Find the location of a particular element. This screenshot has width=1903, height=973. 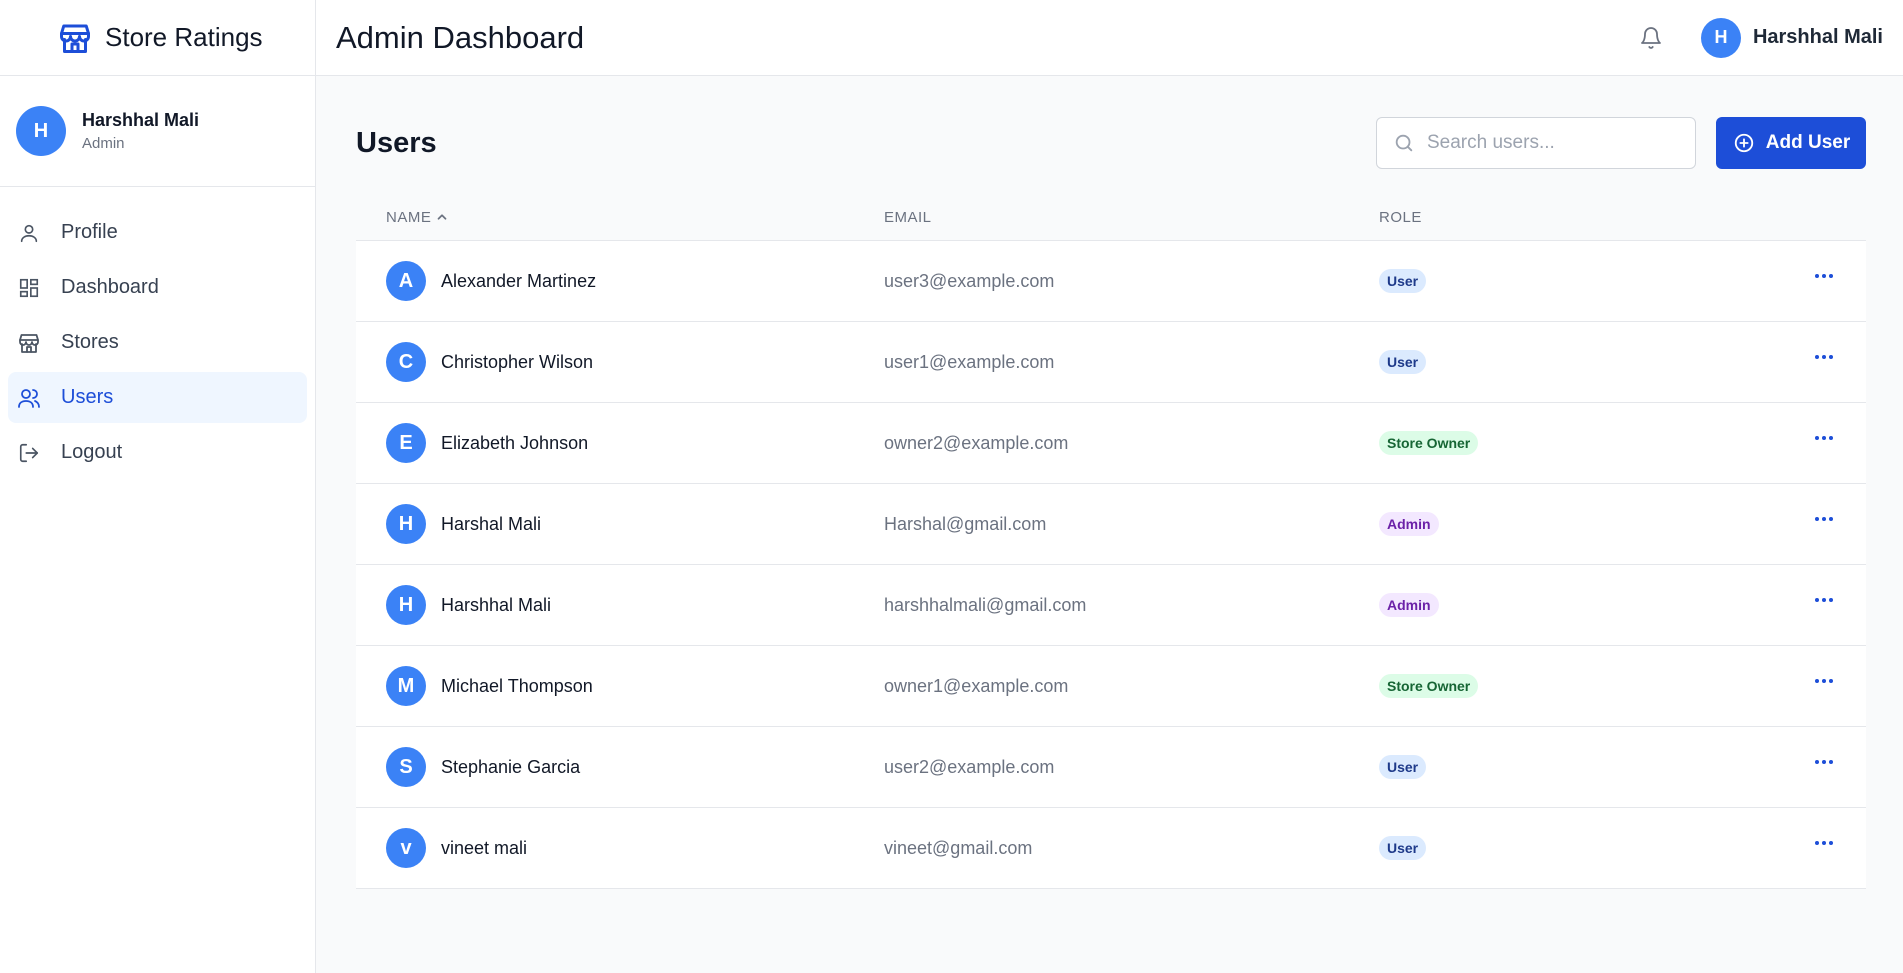

page-title: Admin Dashboard is located at coordinates (460, 37).